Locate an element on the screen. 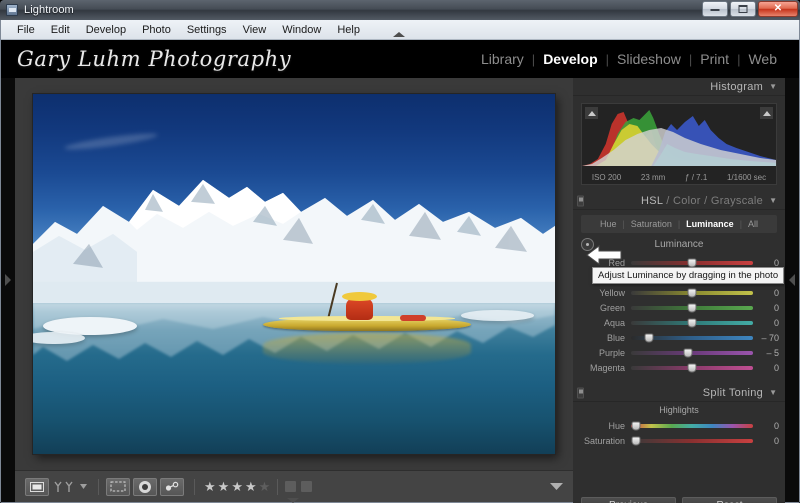 The image size is (800, 503). slider-row-yellow: Yellow 0 is located at coordinates (679, 292).